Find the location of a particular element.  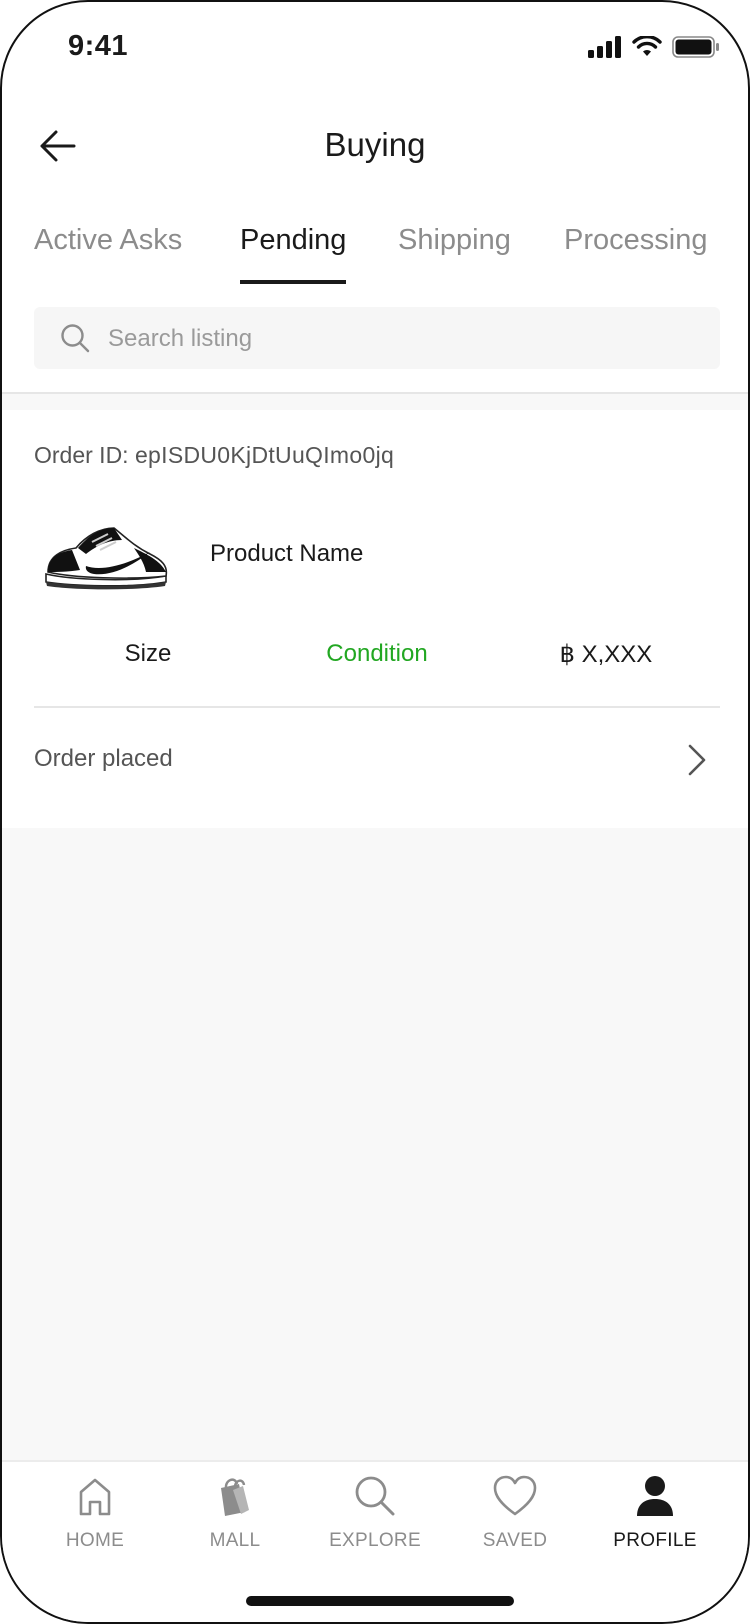

header: Buying is located at coordinates (375, 146).